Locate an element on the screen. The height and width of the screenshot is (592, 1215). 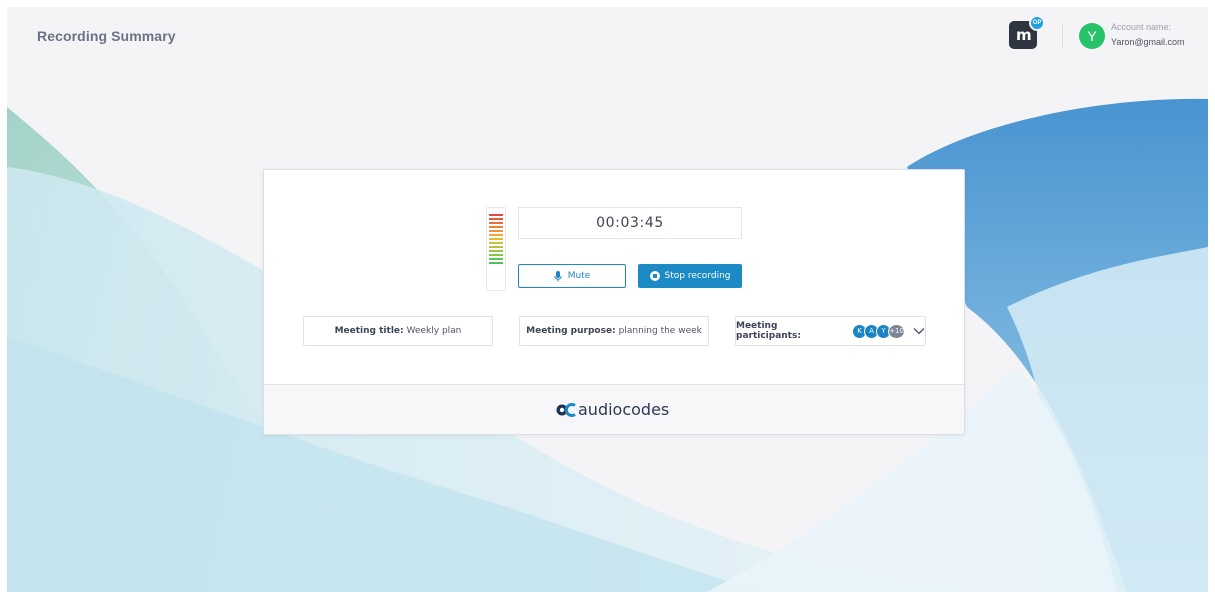
meeting-purpose-label: Meeting purpose: is located at coordinates (571, 331).